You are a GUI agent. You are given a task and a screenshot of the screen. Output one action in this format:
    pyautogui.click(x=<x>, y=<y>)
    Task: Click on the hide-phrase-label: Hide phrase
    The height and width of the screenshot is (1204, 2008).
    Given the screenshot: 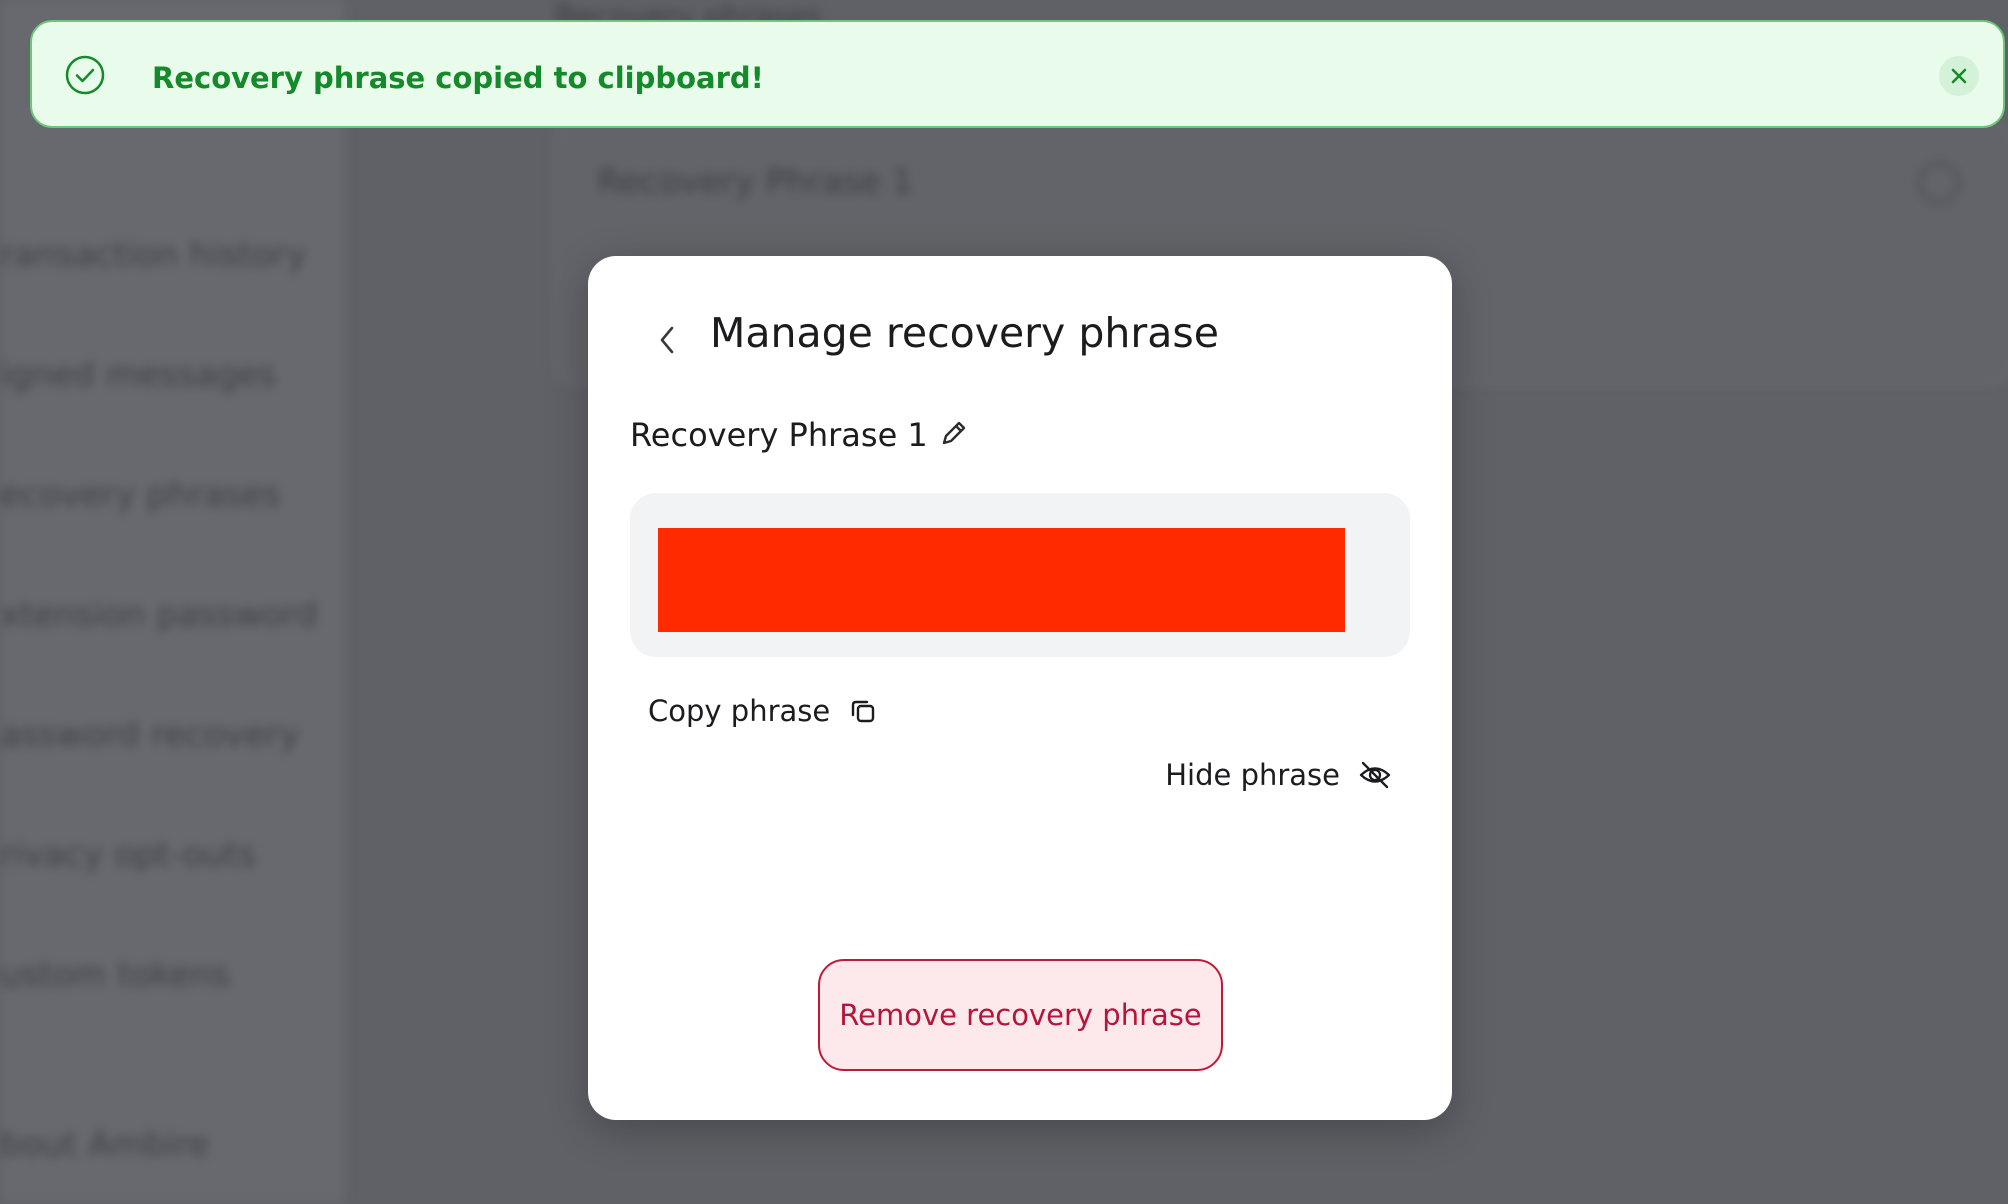 What is the action you would take?
    pyautogui.click(x=1252, y=775)
    